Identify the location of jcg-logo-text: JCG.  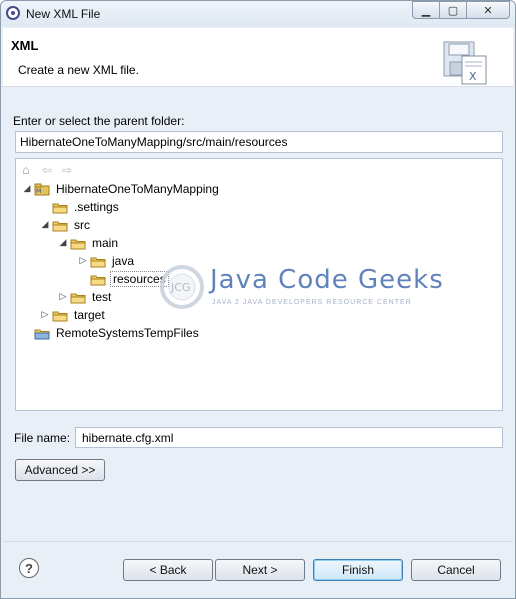
(180, 287).